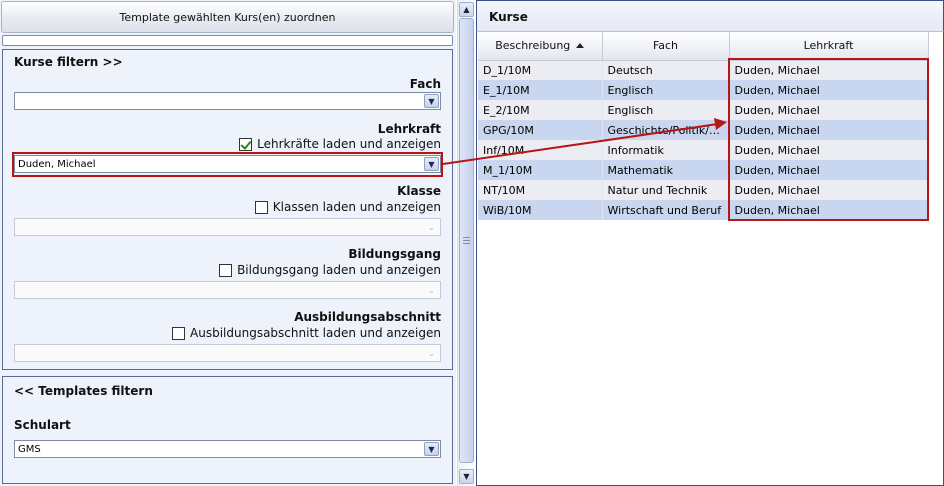 The image size is (944, 486). What do you see at coordinates (227, 227) in the screenshot?
I see `klasse-select: ⌄` at bounding box center [227, 227].